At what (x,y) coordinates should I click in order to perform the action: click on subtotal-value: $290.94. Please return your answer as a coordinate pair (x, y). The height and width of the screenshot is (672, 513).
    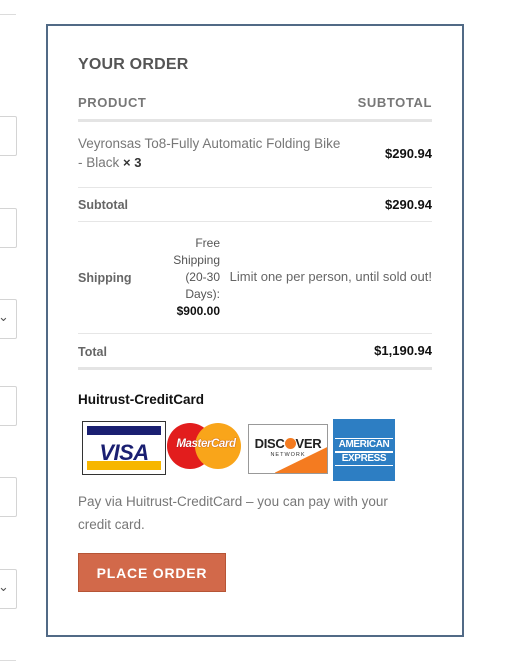
    Looking at the image, I should click on (408, 204).